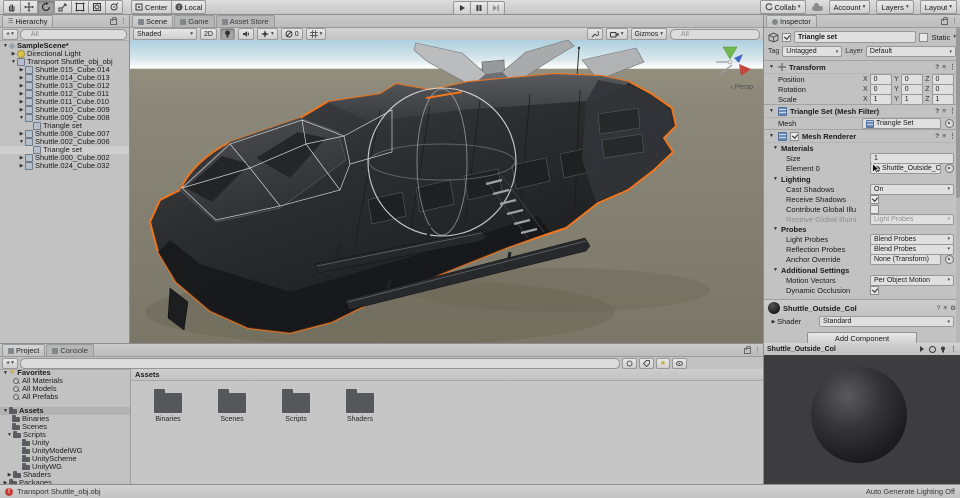 This screenshot has height=498, width=960. What do you see at coordinates (360, 406) in the screenshot?
I see `asset-folder-shaders: Shaders` at bounding box center [360, 406].